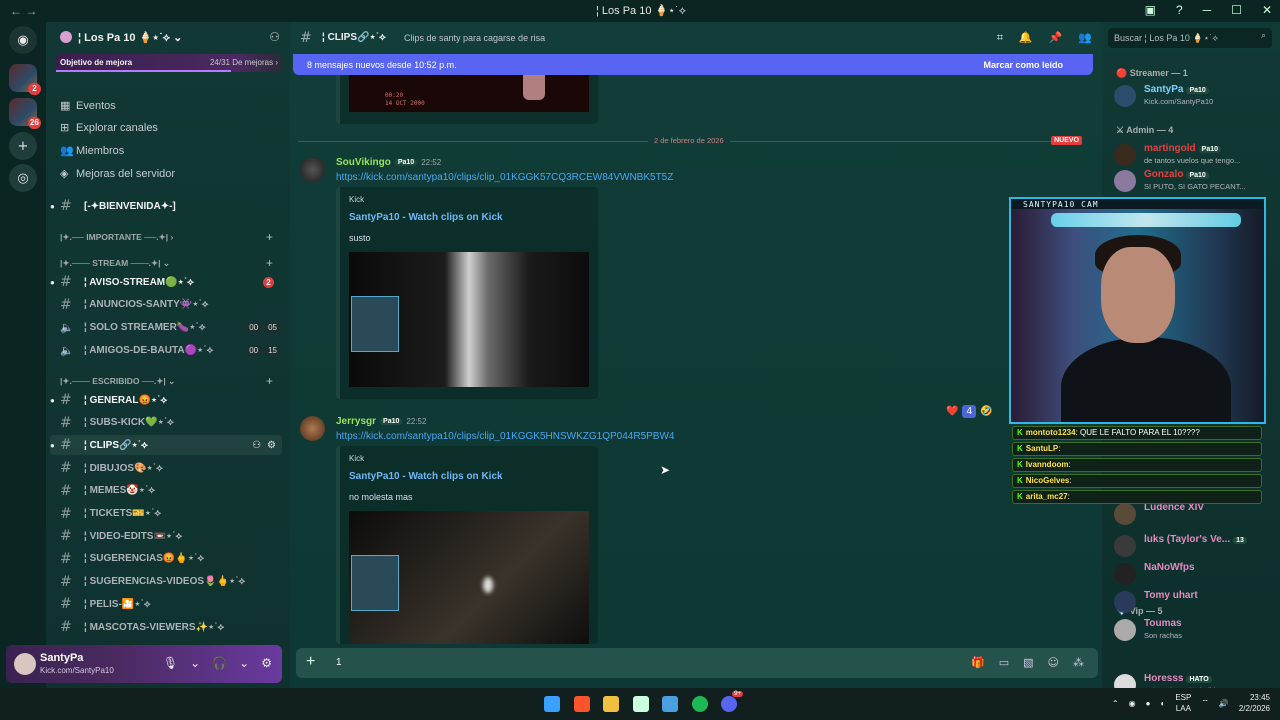 The width and height of the screenshot is (1280, 720). Describe the element at coordinates (1115, 703) in the screenshot. I see `tray-chevron-icon: ⌃` at that location.